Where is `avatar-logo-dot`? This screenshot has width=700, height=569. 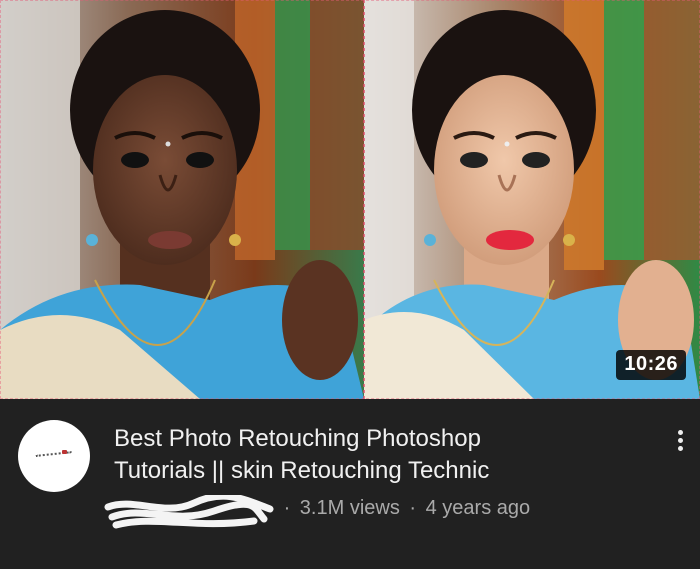
avatar-logo-dot is located at coordinates (64, 452).